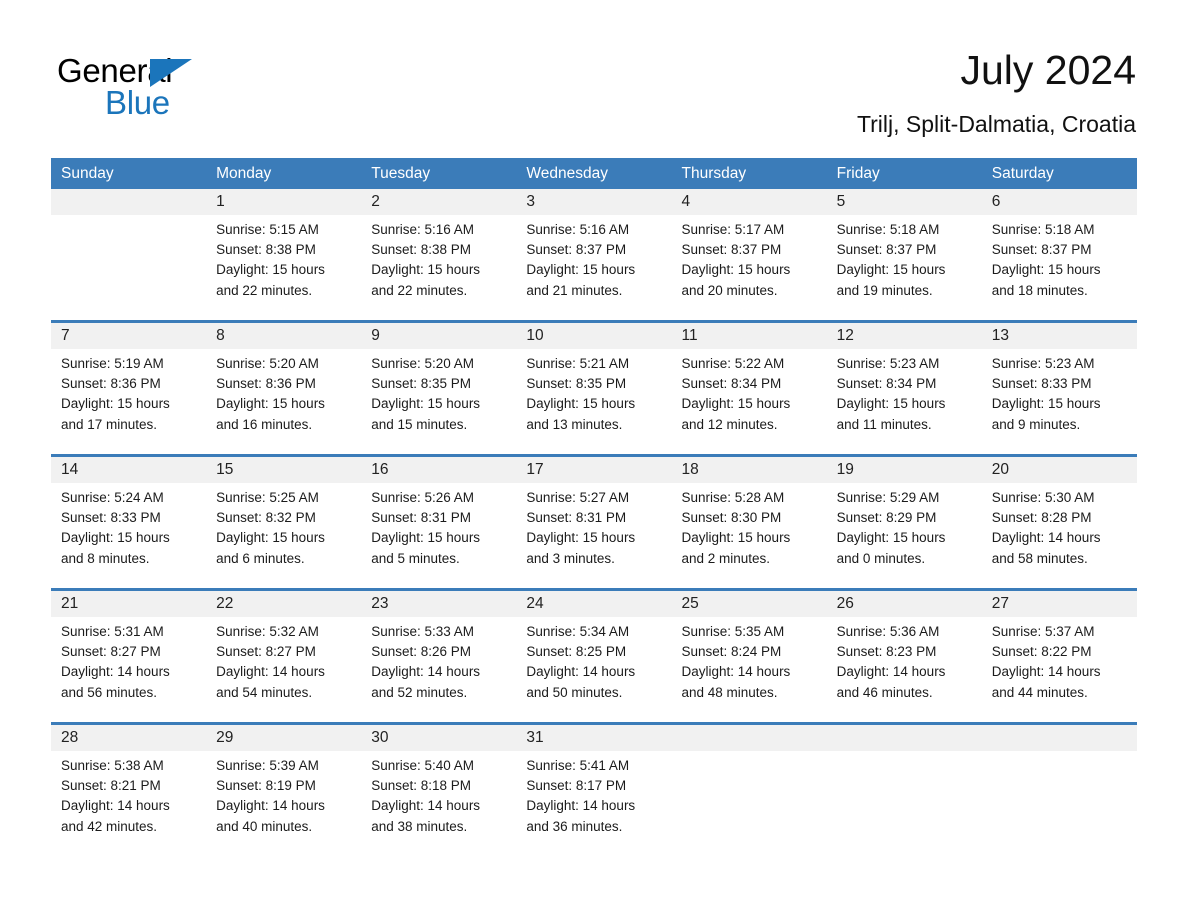 This screenshot has height=918, width=1188. What do you see at coordinates (1039, 558) in the screenshot?
I see `day-detail-daylight-l2: and 58 minutes.` at bounding box center [1039, 558].